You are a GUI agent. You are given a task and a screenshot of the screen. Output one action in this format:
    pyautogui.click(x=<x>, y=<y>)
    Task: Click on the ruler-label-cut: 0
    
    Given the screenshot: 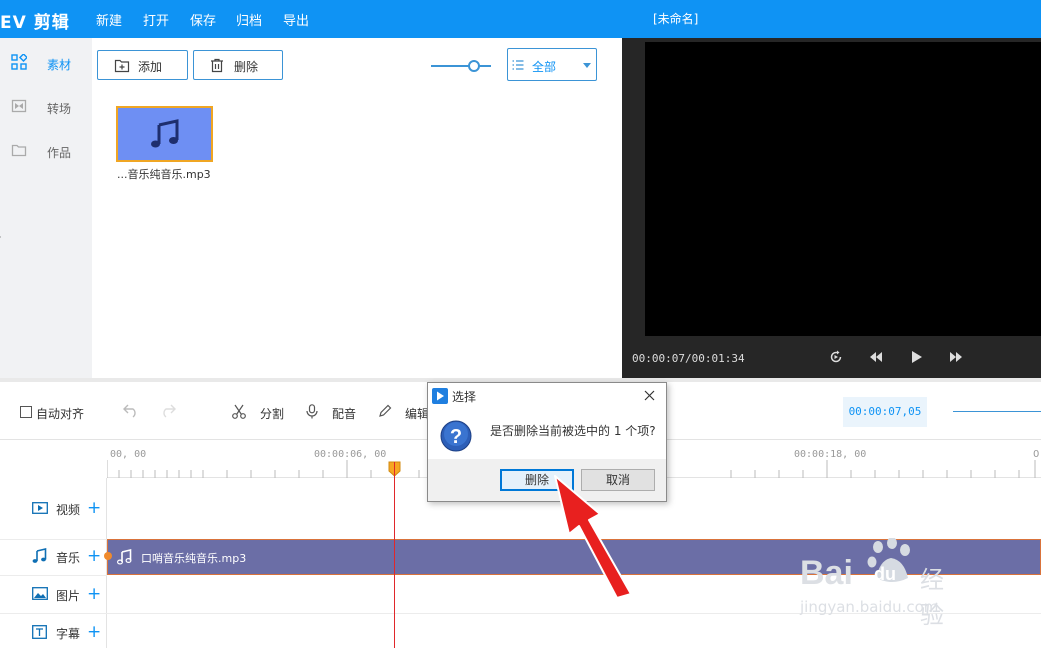 What is the action you would take?
    pyautogui.click(x=1036, y=454)
    